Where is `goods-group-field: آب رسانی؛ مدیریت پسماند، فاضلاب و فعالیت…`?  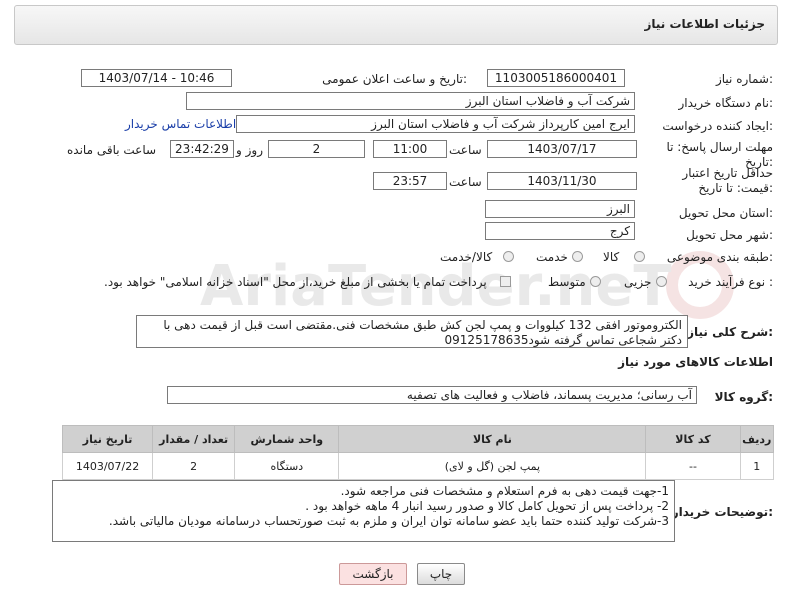 goods-group-field: آب رسانی؛ مدیریت پسماند، فاضلاب و فعالیت… is located at coordinates (432, 395).